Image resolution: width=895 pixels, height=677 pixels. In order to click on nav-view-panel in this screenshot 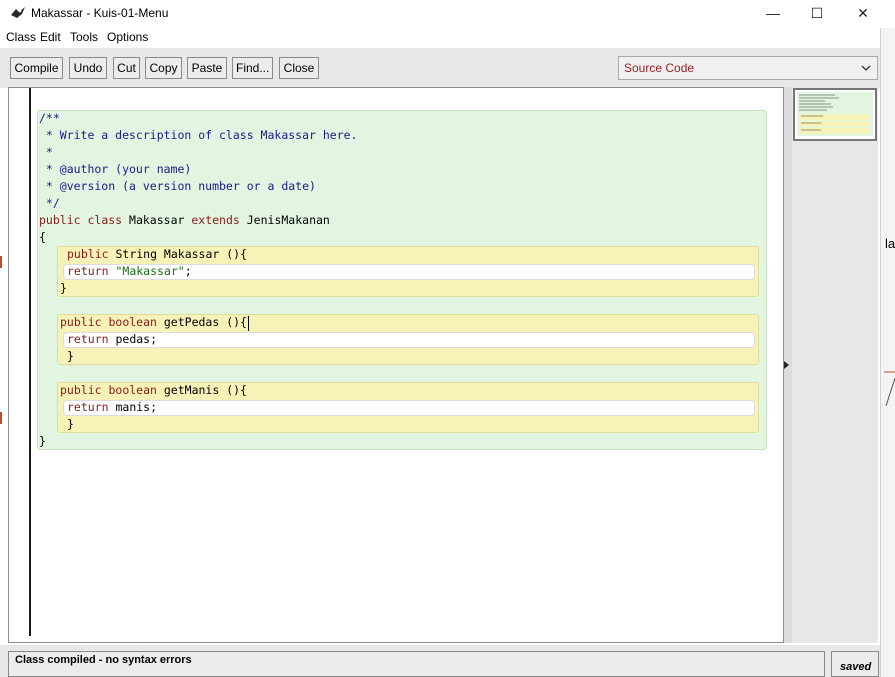, I will do `click(835, 365)`.